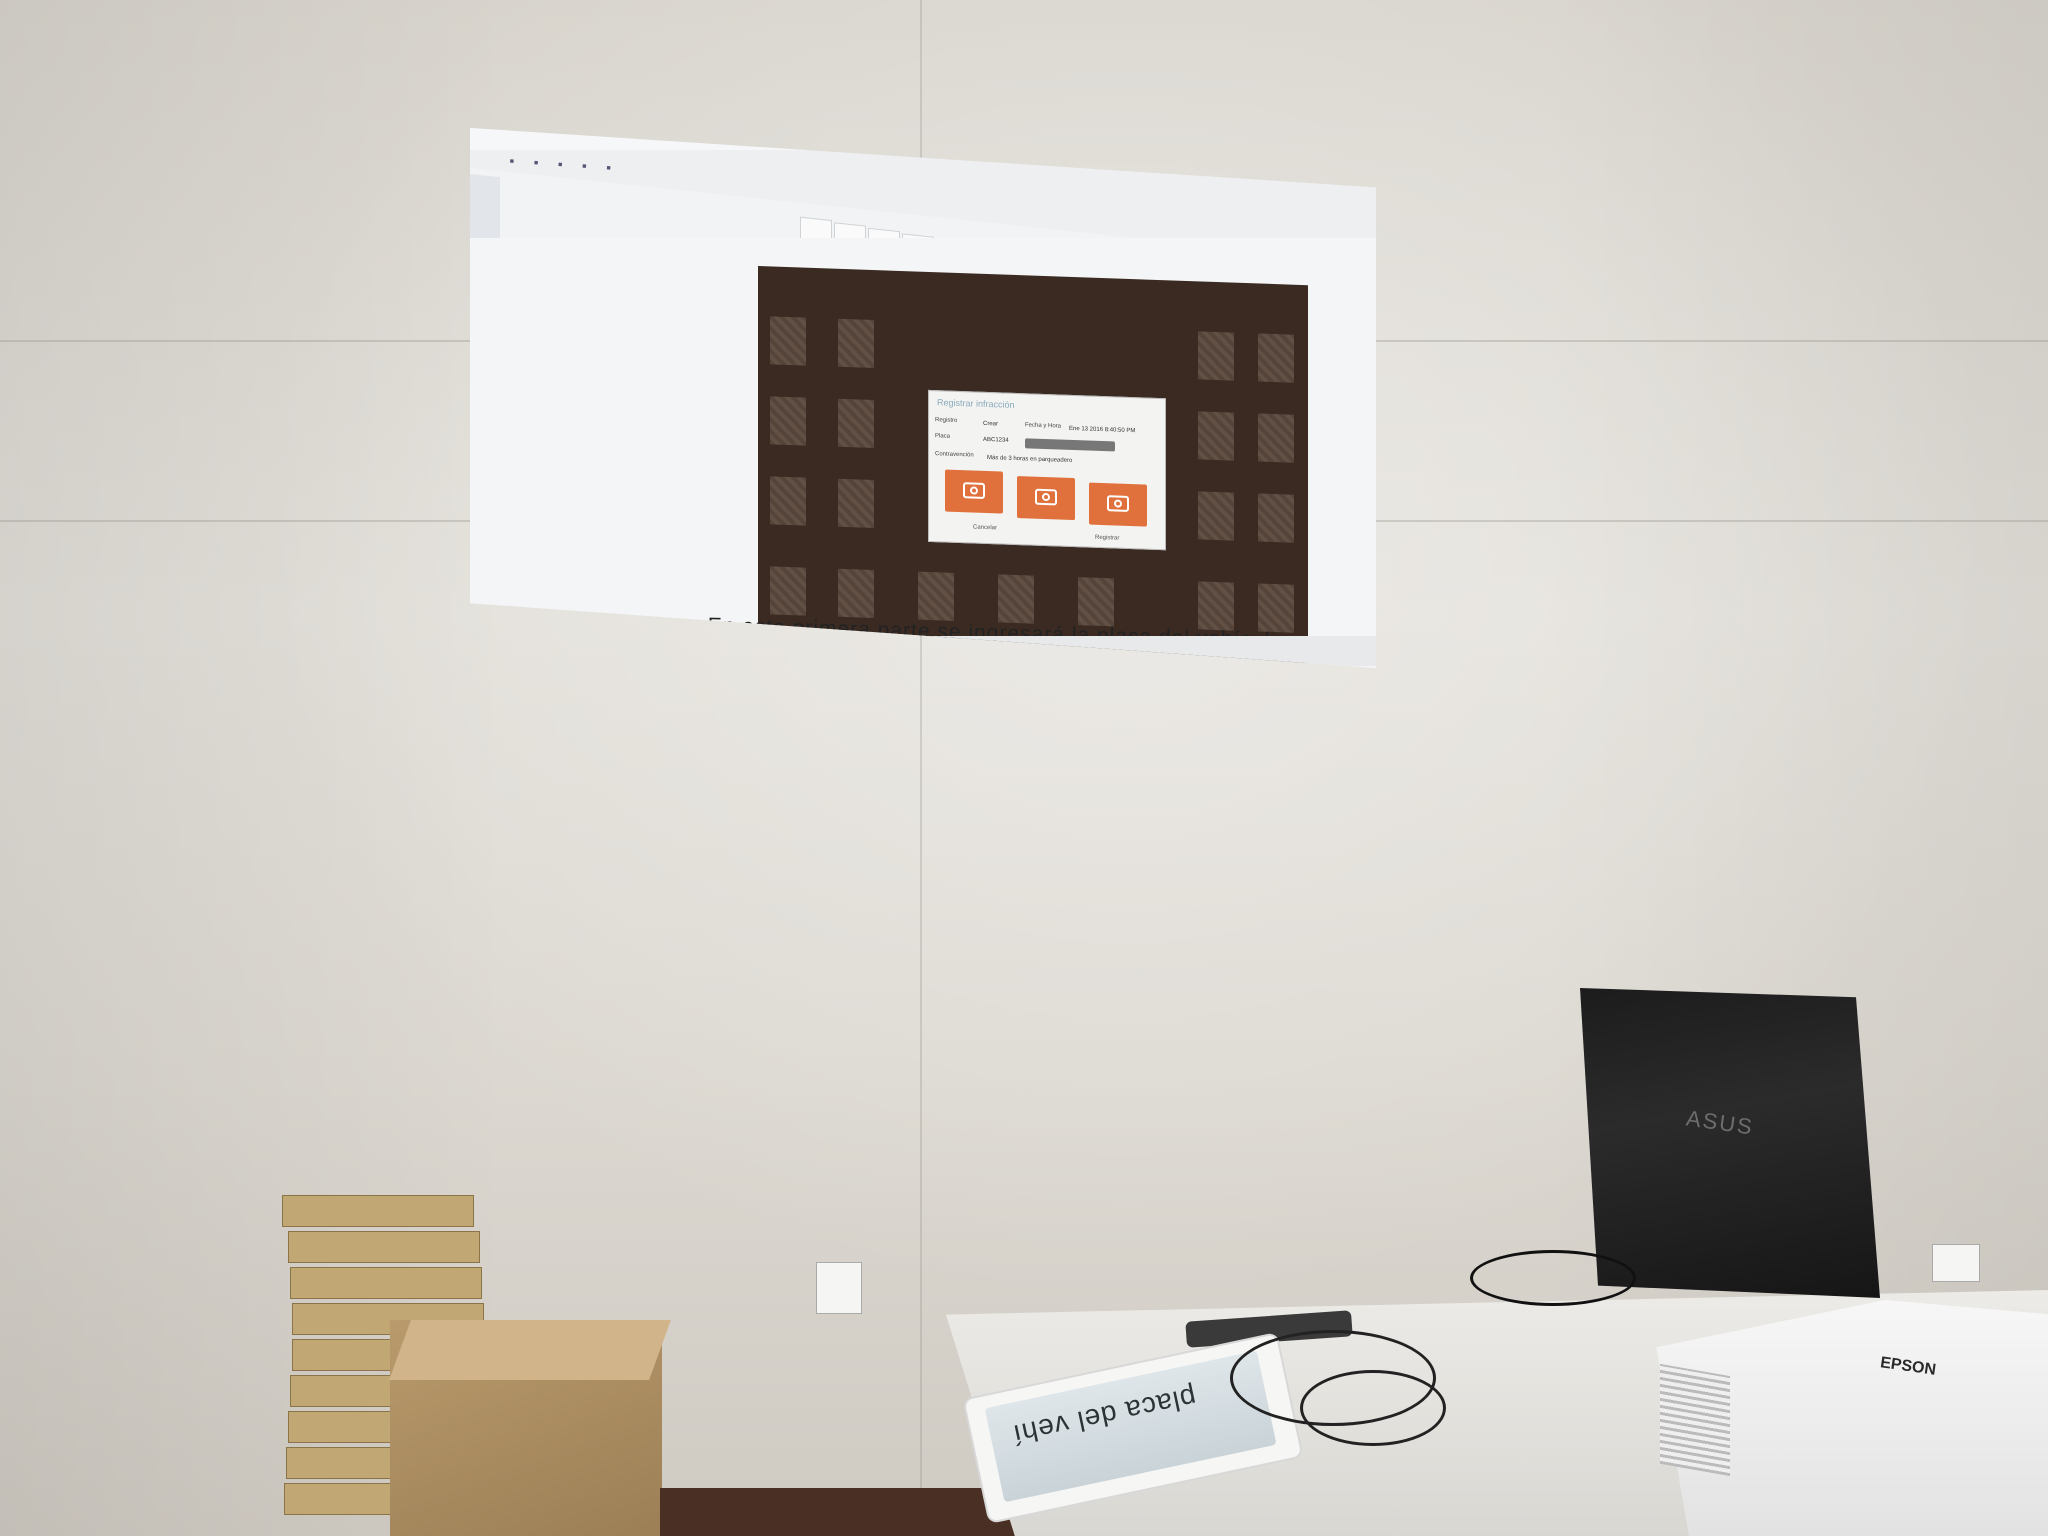 This screenshot has height=1536, width=2048. What do you see at coordinates (1695, 1420) in the screenshot?
I see `projector-vent` at bounding box center [1695, 1420].